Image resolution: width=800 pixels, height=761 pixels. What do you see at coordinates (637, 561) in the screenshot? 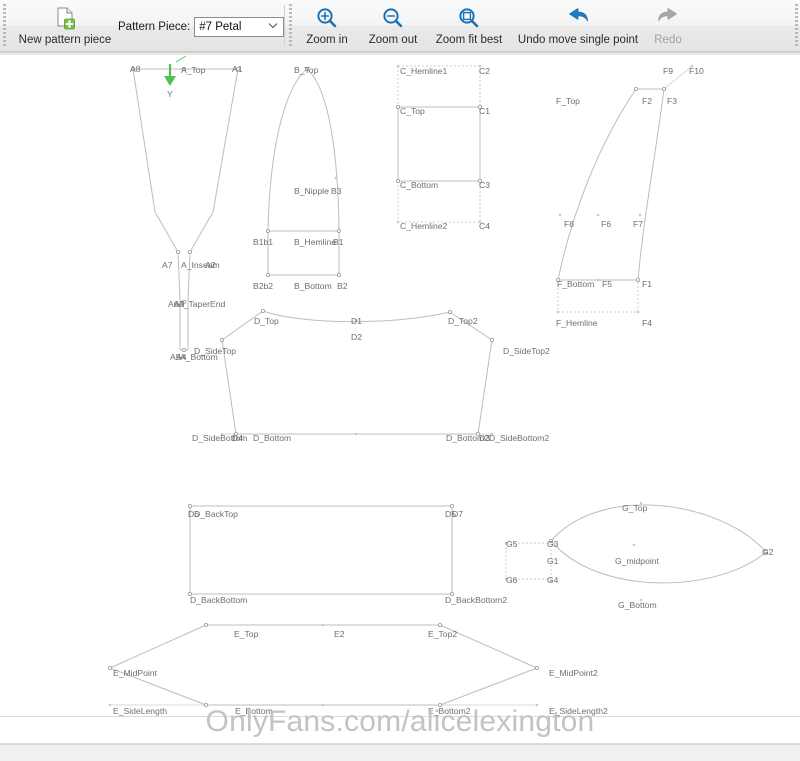
I see `label-g-midpoint: G_midpoint` at bounding box center [637, 561].